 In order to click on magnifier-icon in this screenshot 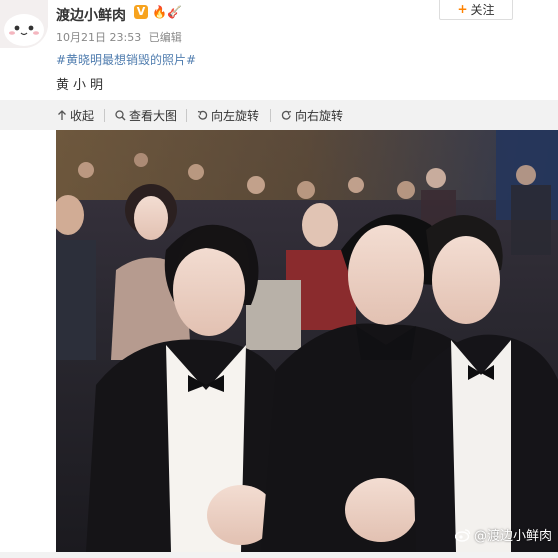, I will do `click(120, 115)`.